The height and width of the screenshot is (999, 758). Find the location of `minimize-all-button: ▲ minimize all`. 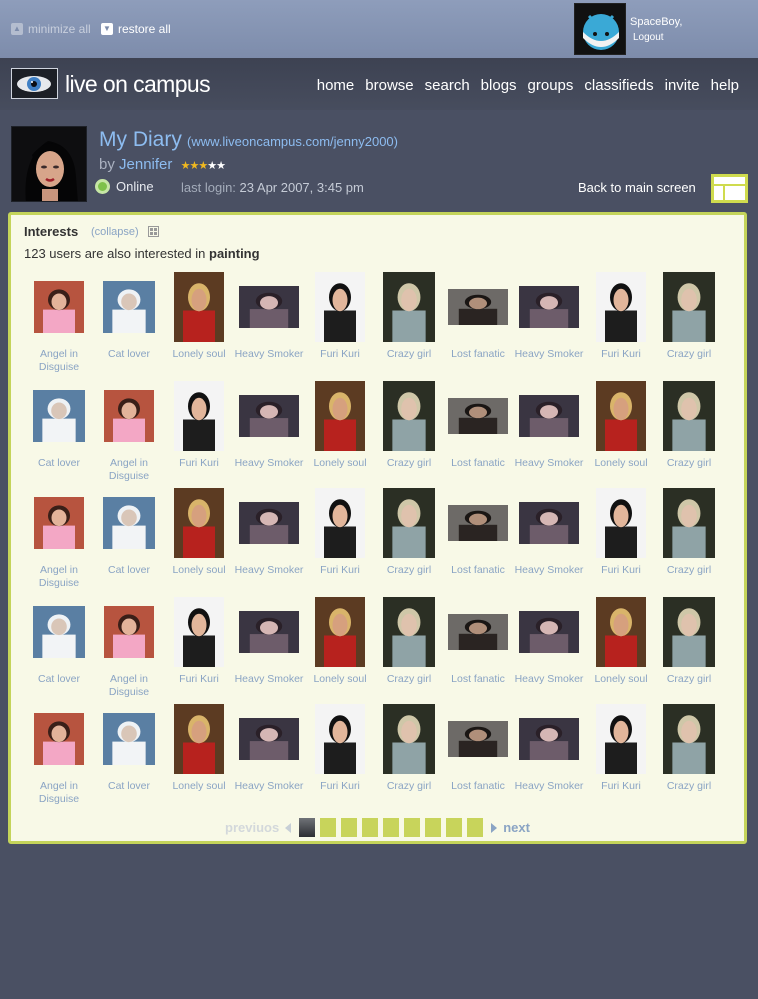

minimize-all-button: ▲ minimize all is located at coordinates (51, 29).